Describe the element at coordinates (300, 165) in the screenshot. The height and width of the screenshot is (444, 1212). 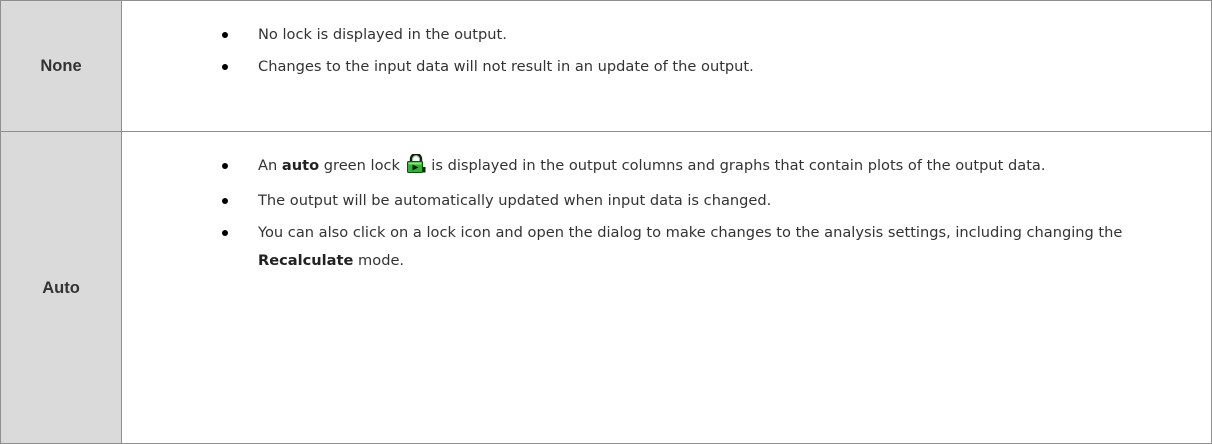
I see `bold-keyword-auto: auto` at that location.